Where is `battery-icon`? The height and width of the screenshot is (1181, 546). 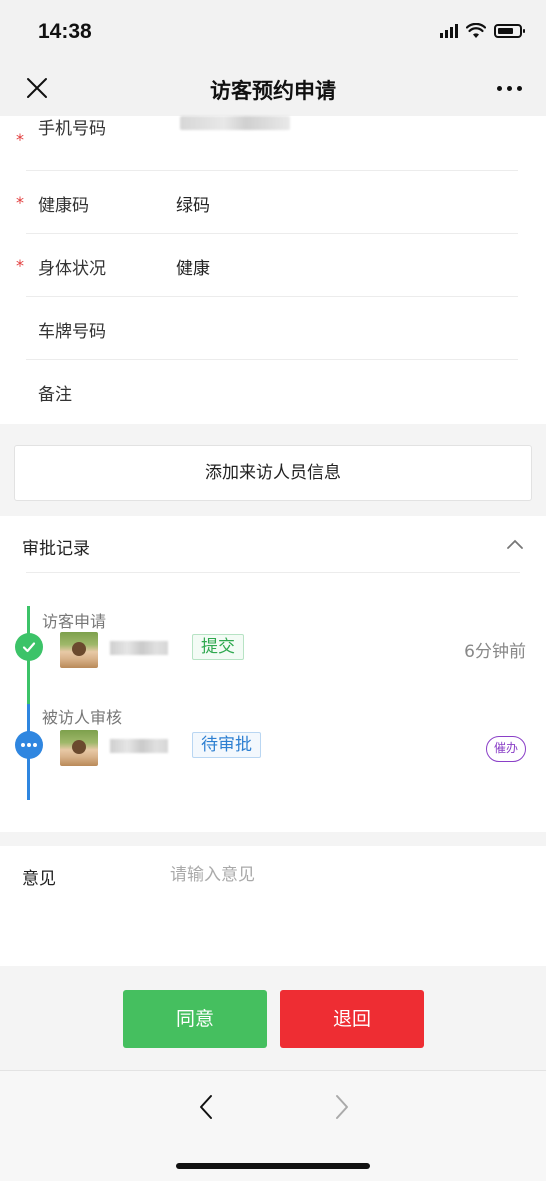 battery-icon is located at coordinates (509, 31).